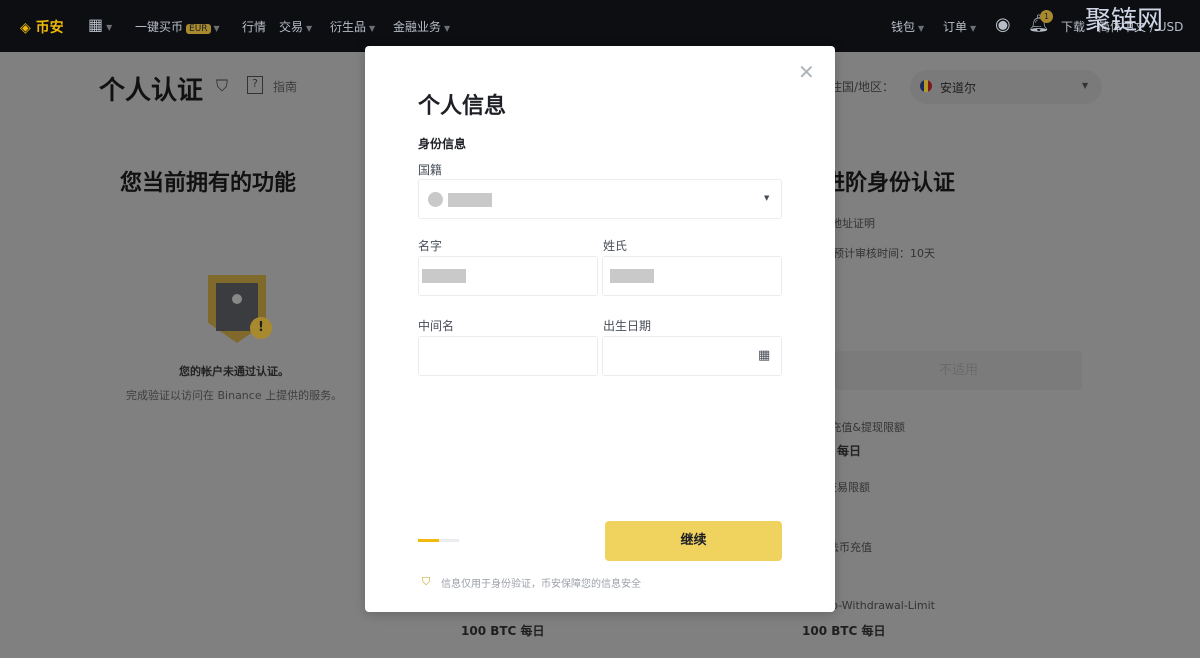 This screenshot has width=1200, height=658. Describe the element at coordinates (435, 199) in the screenshot. I see `flag-placeholder` at that location.